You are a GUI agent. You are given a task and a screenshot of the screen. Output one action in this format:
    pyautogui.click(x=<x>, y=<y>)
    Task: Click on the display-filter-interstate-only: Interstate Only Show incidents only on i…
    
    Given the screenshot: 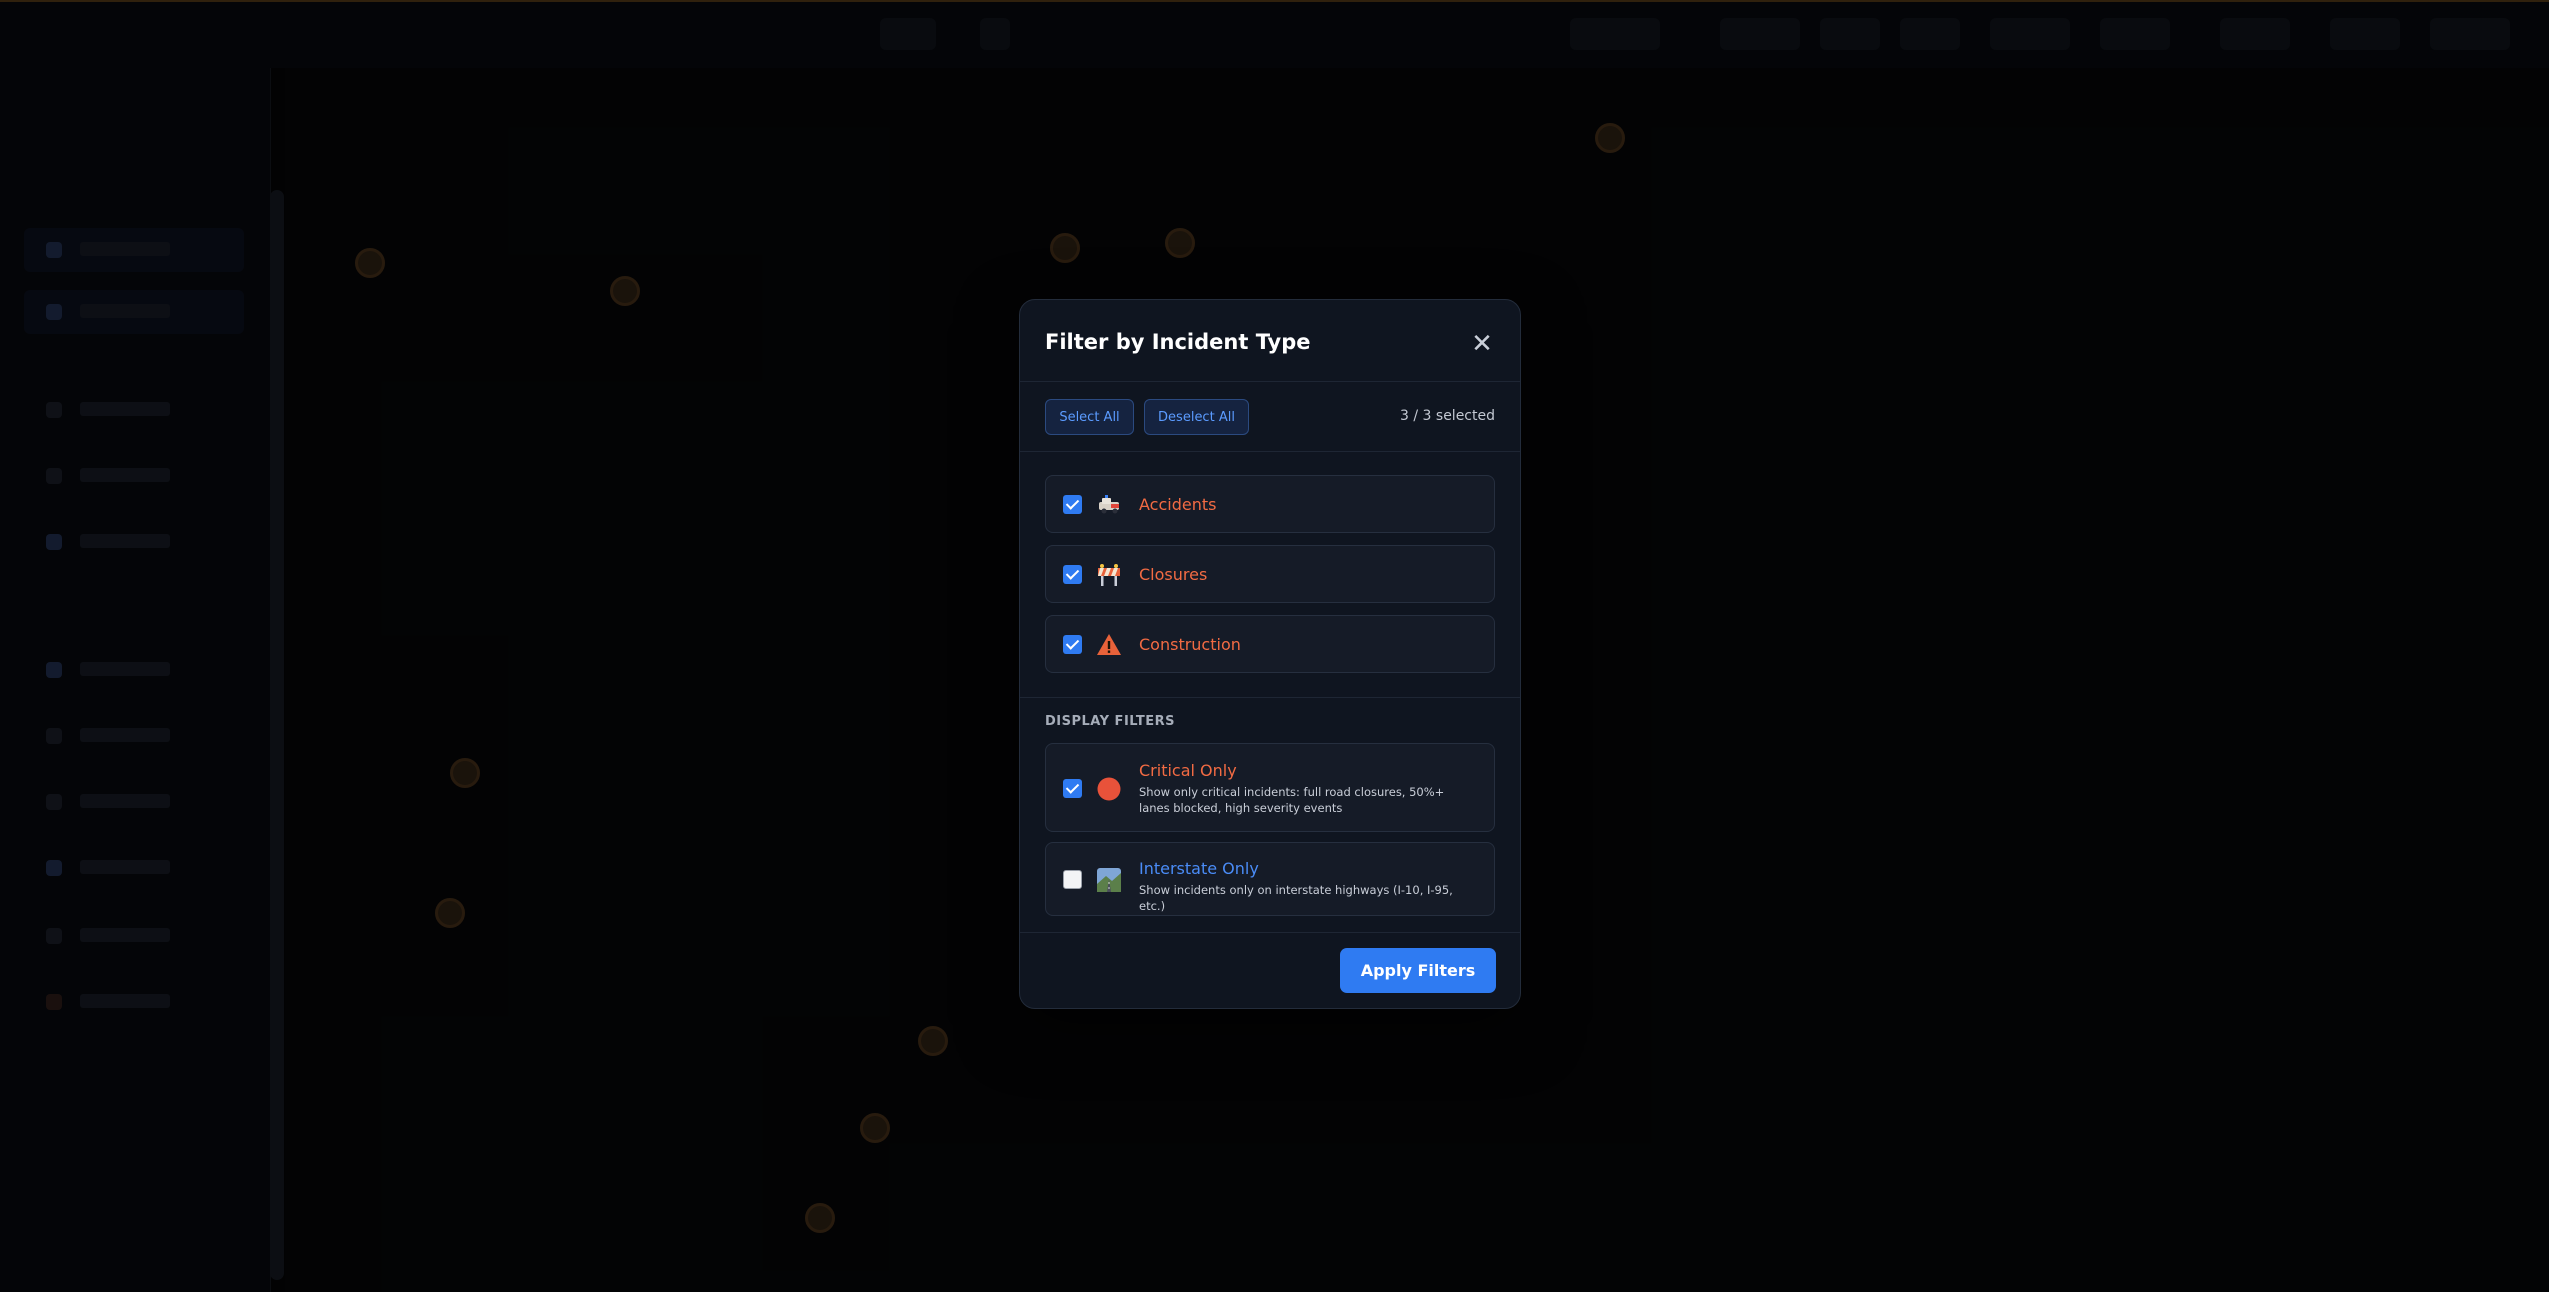 What is the action you would take?
    pyautogui.click(x=1270, y=879)
    